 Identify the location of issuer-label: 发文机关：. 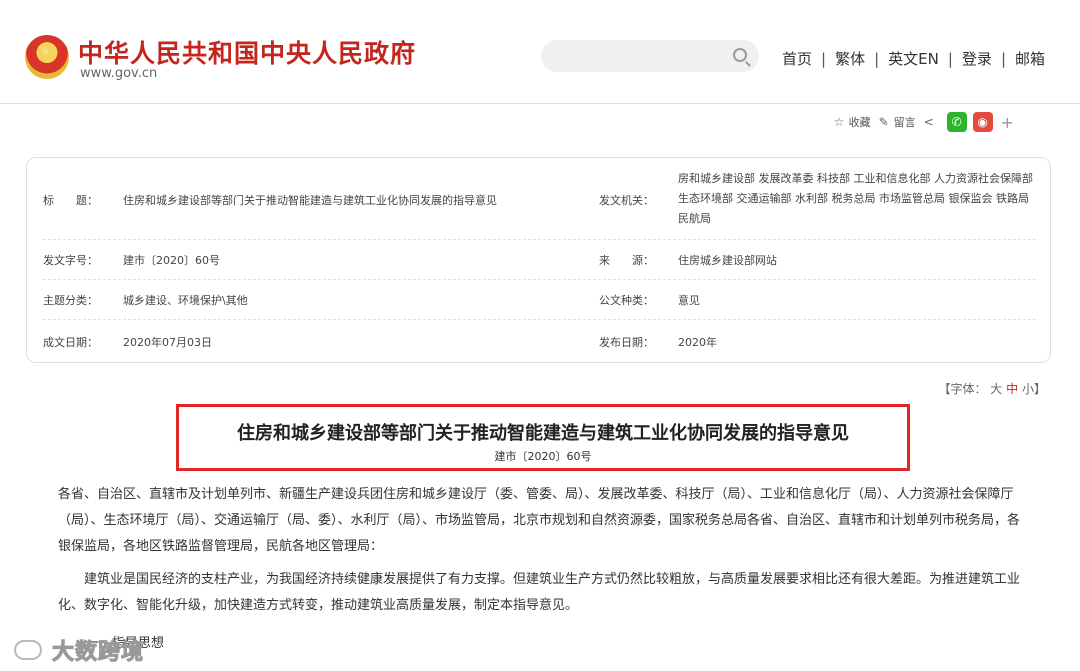
(626, 200).